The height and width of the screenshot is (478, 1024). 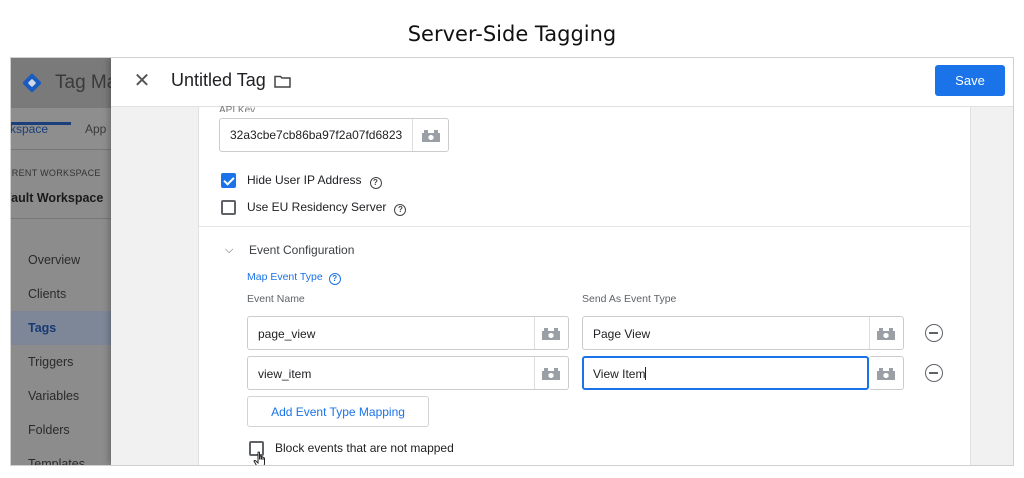 I want to click on event-config-title: Event Configuration, so click(x=301, y=250).